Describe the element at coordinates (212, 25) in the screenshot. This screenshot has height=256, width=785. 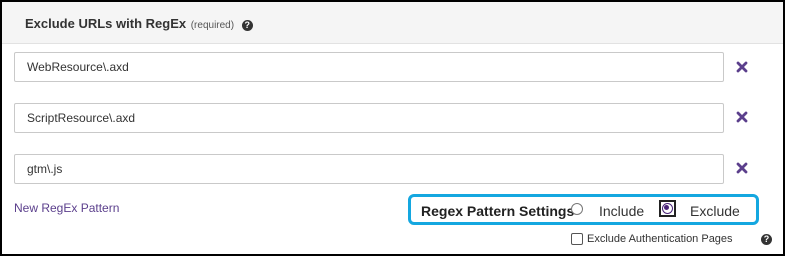
I see `required-note: (required)` at that location.